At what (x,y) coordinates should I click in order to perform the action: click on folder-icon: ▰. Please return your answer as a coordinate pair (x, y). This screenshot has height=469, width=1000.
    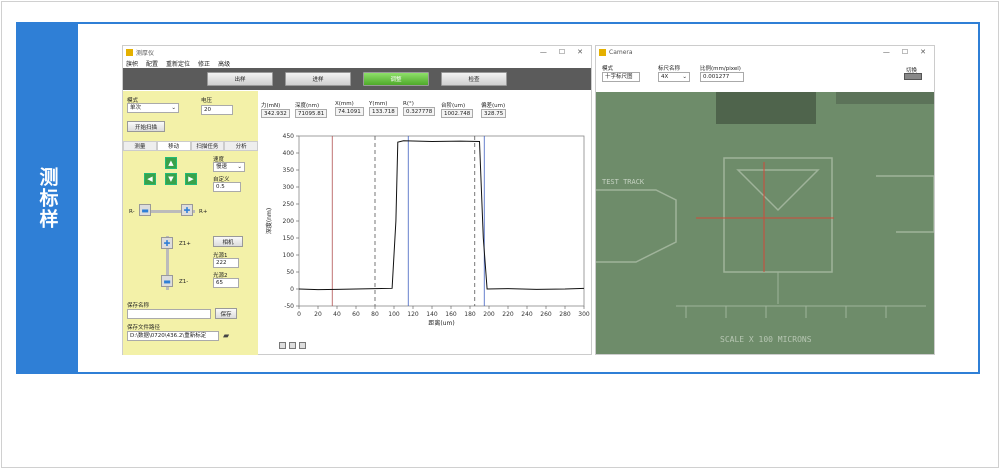
    Looking at the image, I should click on (226, 335).